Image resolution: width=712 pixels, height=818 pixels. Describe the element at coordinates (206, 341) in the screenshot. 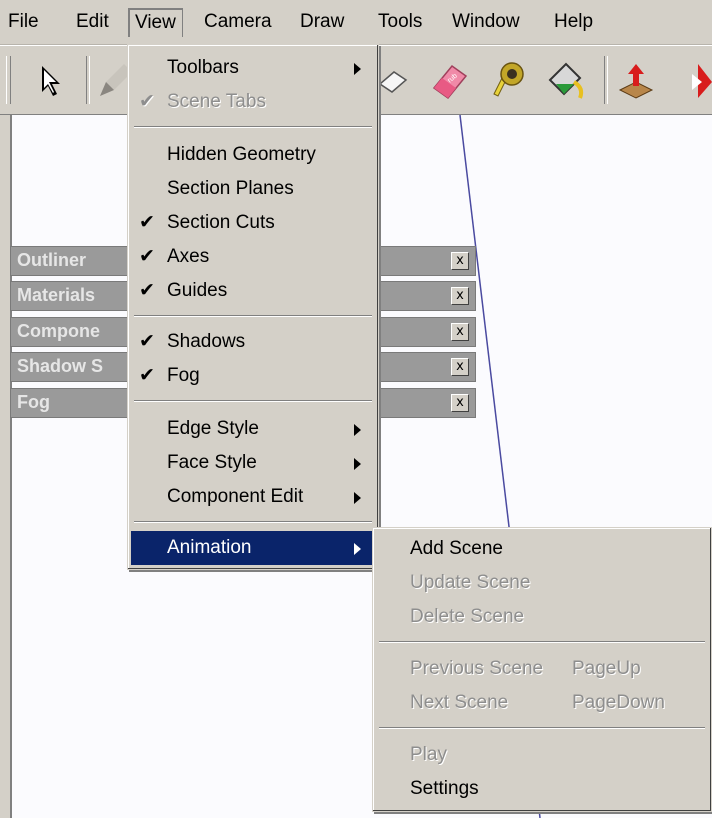

I see `menu-item-label: Shadows` at that location.